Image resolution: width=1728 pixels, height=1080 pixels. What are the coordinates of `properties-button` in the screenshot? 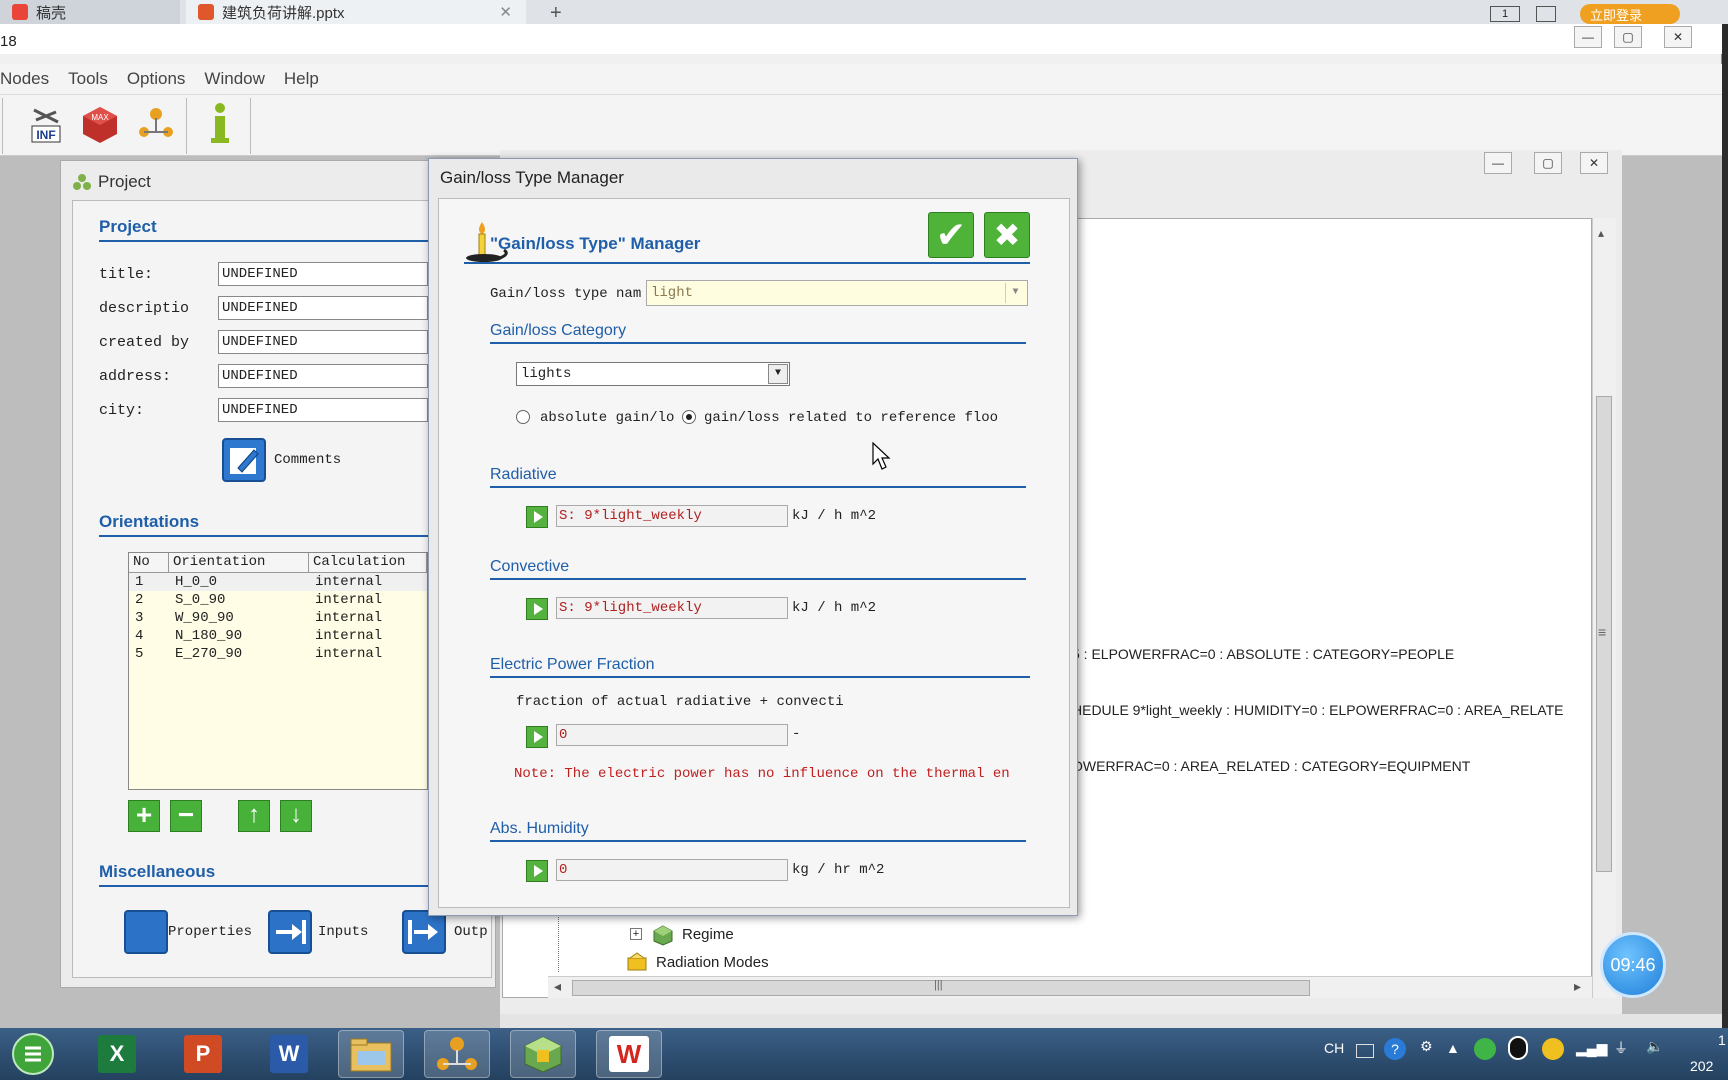 It's located at (146, 932).